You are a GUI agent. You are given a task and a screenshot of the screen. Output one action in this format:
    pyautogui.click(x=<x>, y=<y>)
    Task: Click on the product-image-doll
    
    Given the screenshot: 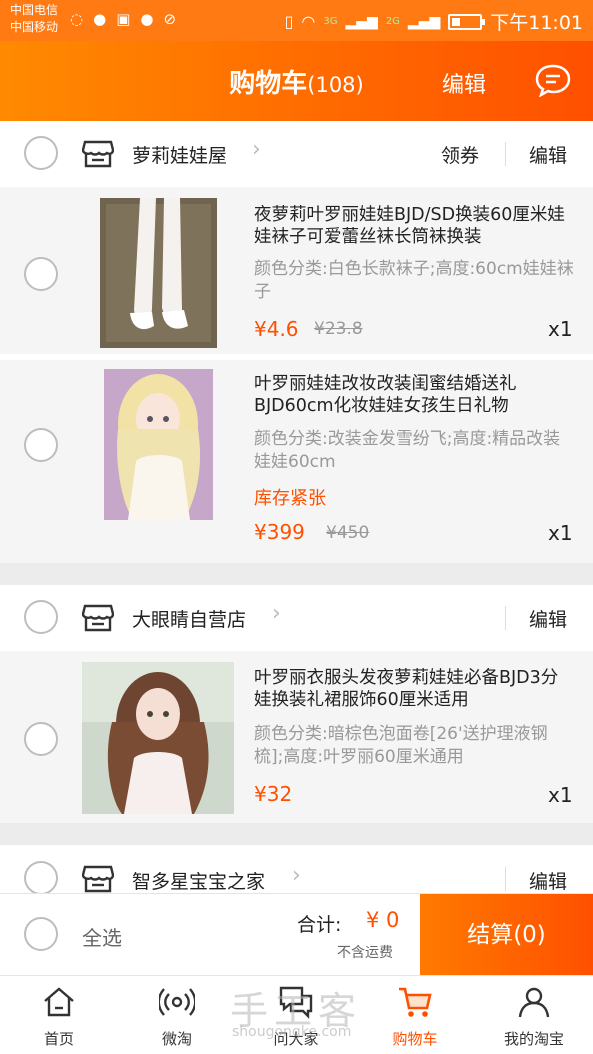 What is the action you would take?
    pyautogui.click(x=158, y=444)
    